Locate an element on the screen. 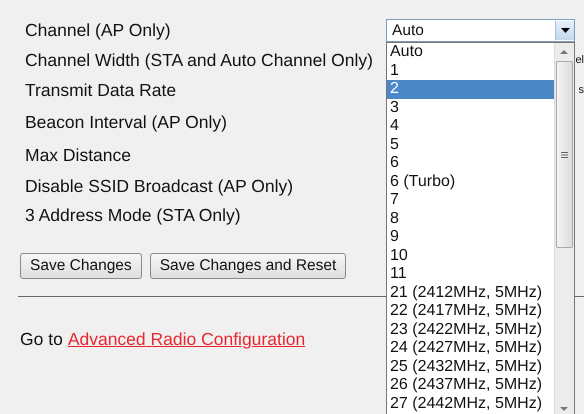 Image resolution: width=584 pixels, height=414 pixels. field-label: 3 Address Mode (STA Only) is located at coordinates (133, 215).